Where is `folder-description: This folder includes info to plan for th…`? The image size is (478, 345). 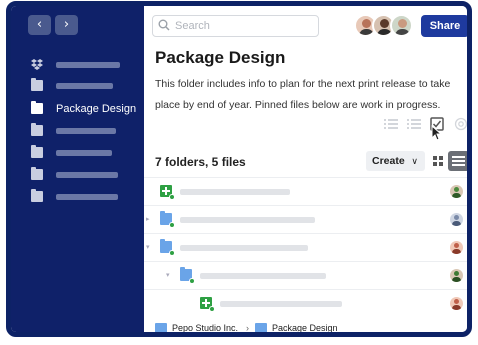
folder-description: This folder includes info to plan for th… is located at coordinates (303, 94).